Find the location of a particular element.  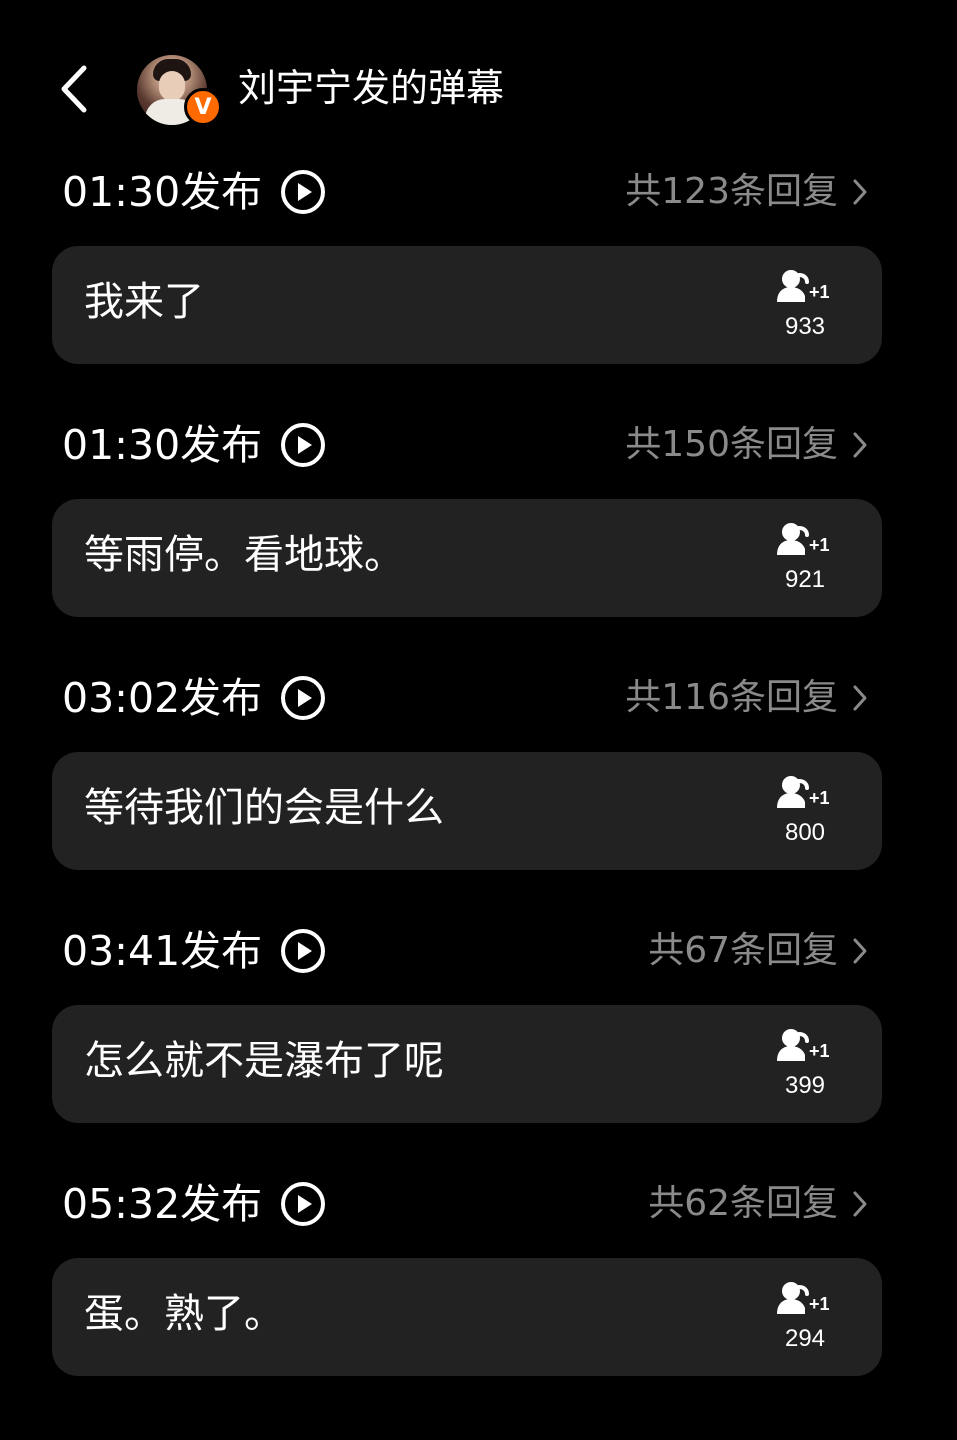

danmaku-time: 03:41发布 is located at coordinates (162, 951).